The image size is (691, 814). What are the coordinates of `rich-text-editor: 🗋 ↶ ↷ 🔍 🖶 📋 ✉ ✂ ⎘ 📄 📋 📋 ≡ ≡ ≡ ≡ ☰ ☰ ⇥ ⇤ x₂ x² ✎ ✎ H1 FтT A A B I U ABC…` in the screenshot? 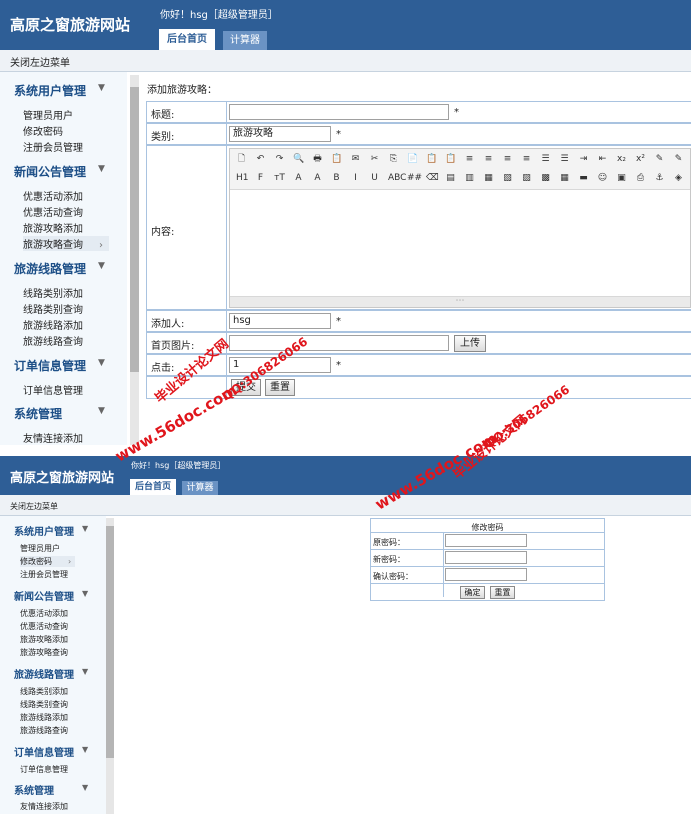 It's located at (460, 228).